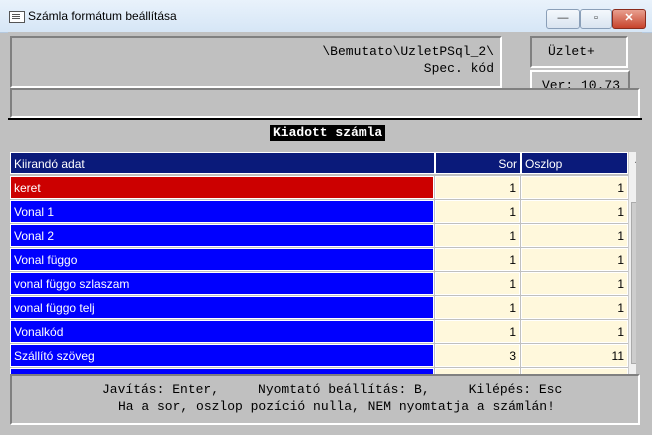 This screenshot has height=435, width=652. Describe the element at coordinates (222, 259) in the screenshot. I see `row-name-cell: Vonal függo` at that location.